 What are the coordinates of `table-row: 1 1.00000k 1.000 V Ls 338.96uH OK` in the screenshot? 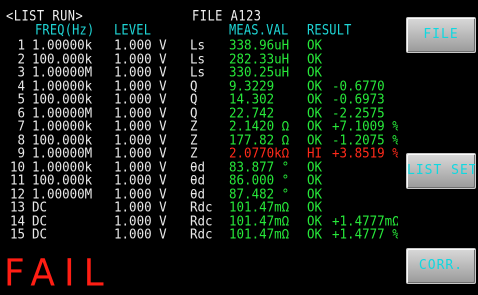 It's located at (199, 45).